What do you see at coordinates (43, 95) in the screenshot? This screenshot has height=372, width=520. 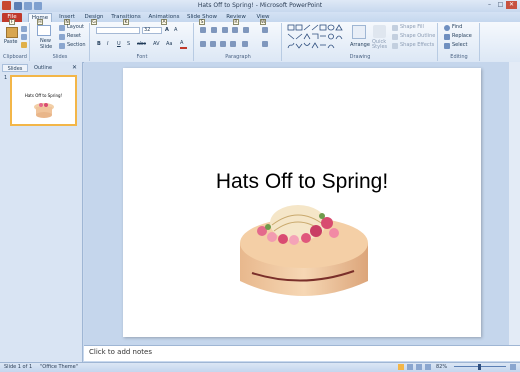 I see `thumb-title: Hats Off to Spring!` at bounding box center [43, 95].